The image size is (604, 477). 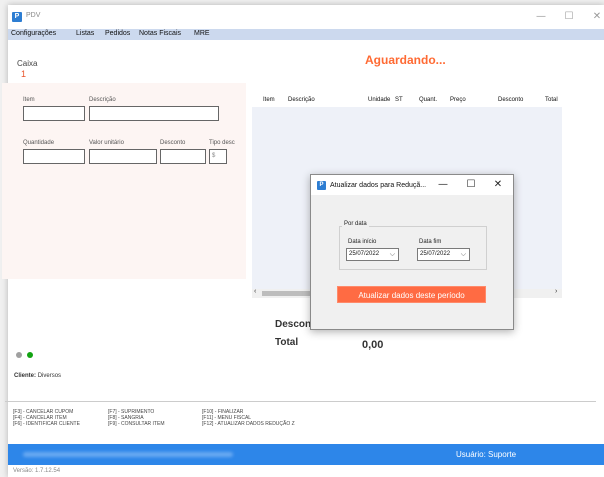 I want to click on dialog-titlebar: P Atualizar dados para Reduçã... — ☐ ✕, so click(x=412, y=185).